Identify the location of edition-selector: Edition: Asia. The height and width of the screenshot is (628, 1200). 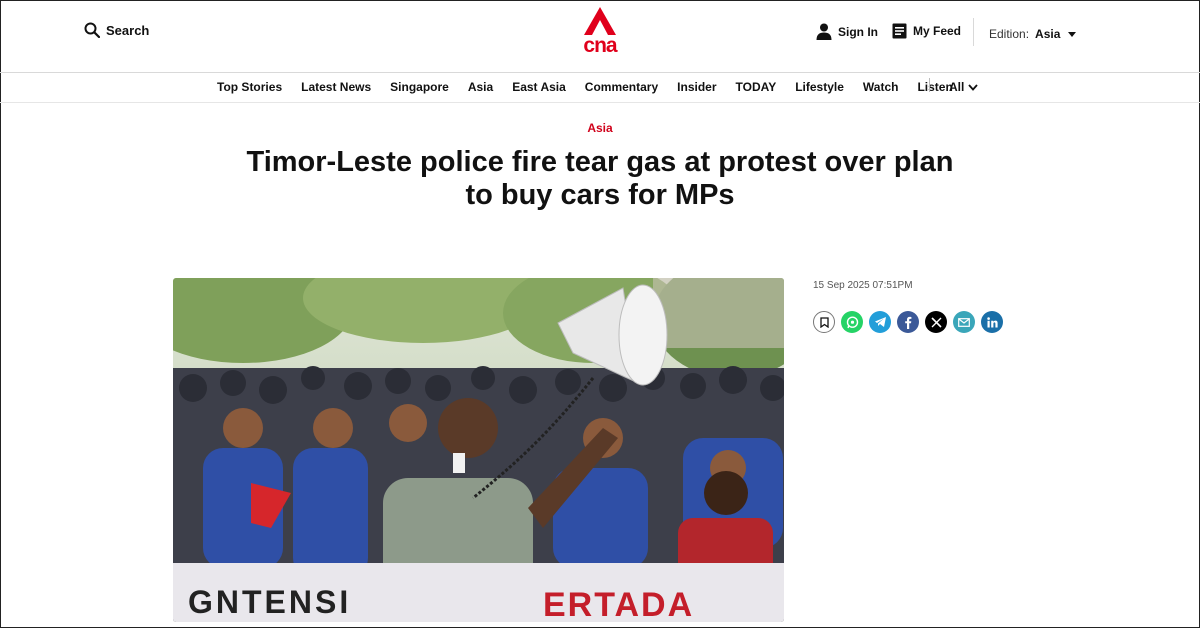
(1033, 34).